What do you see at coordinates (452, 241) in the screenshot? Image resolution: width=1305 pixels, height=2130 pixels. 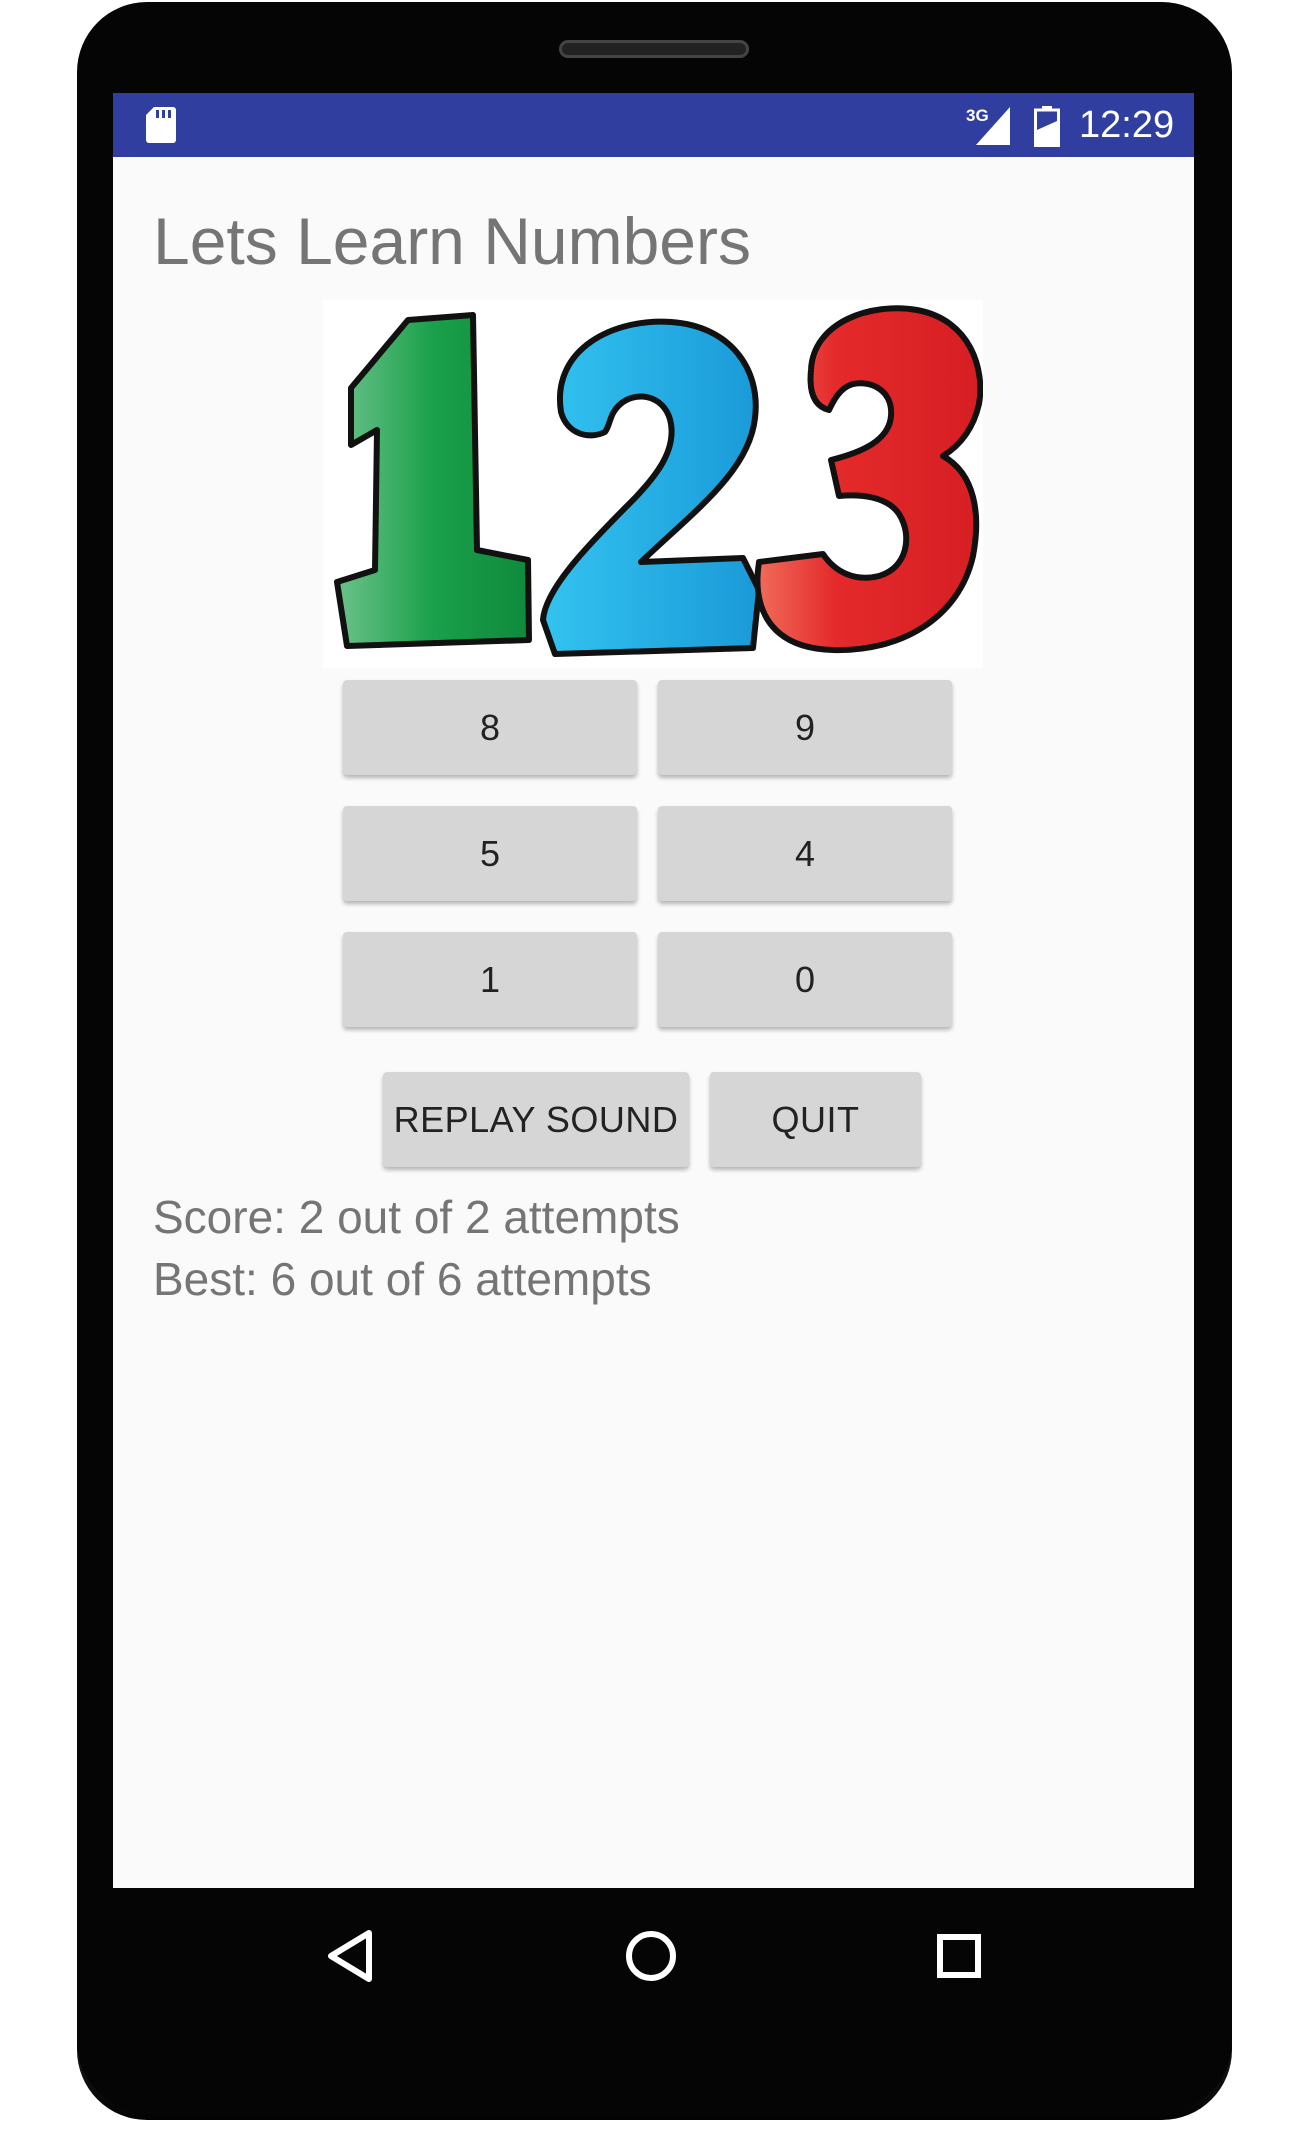 I see `app-title: Lets Learn Numbers` at bounding box center [452, 241].